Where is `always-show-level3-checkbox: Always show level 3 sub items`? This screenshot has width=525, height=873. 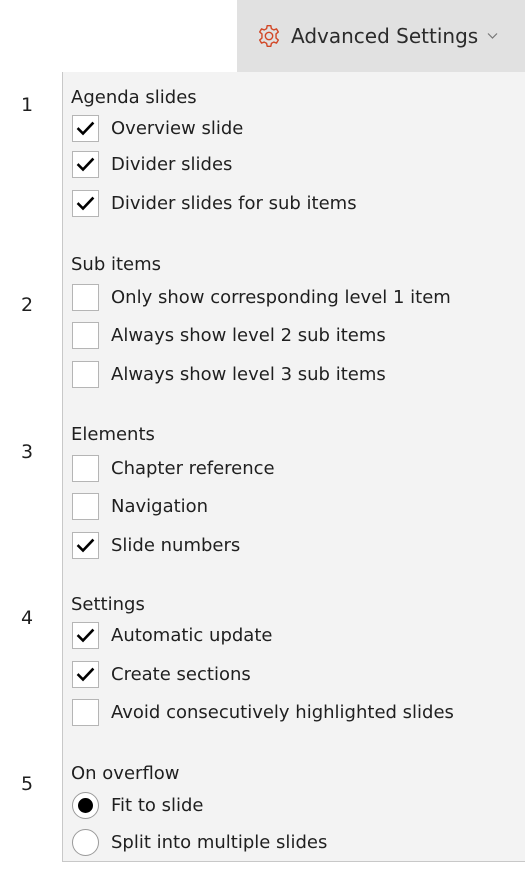
always-show-level3-checkbox: Always show level 3 sub items is located at coordinates (229, 374).